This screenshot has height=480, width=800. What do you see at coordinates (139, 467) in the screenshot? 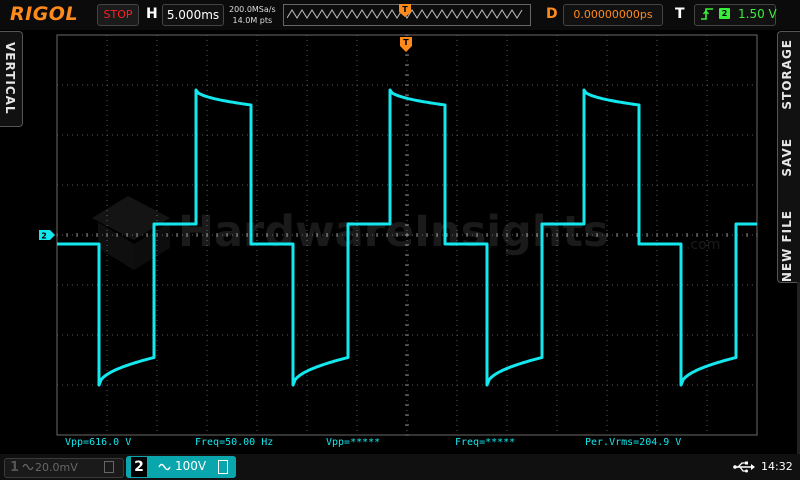
I see `channel-2-number: 2` at bounding box center [139, 467].